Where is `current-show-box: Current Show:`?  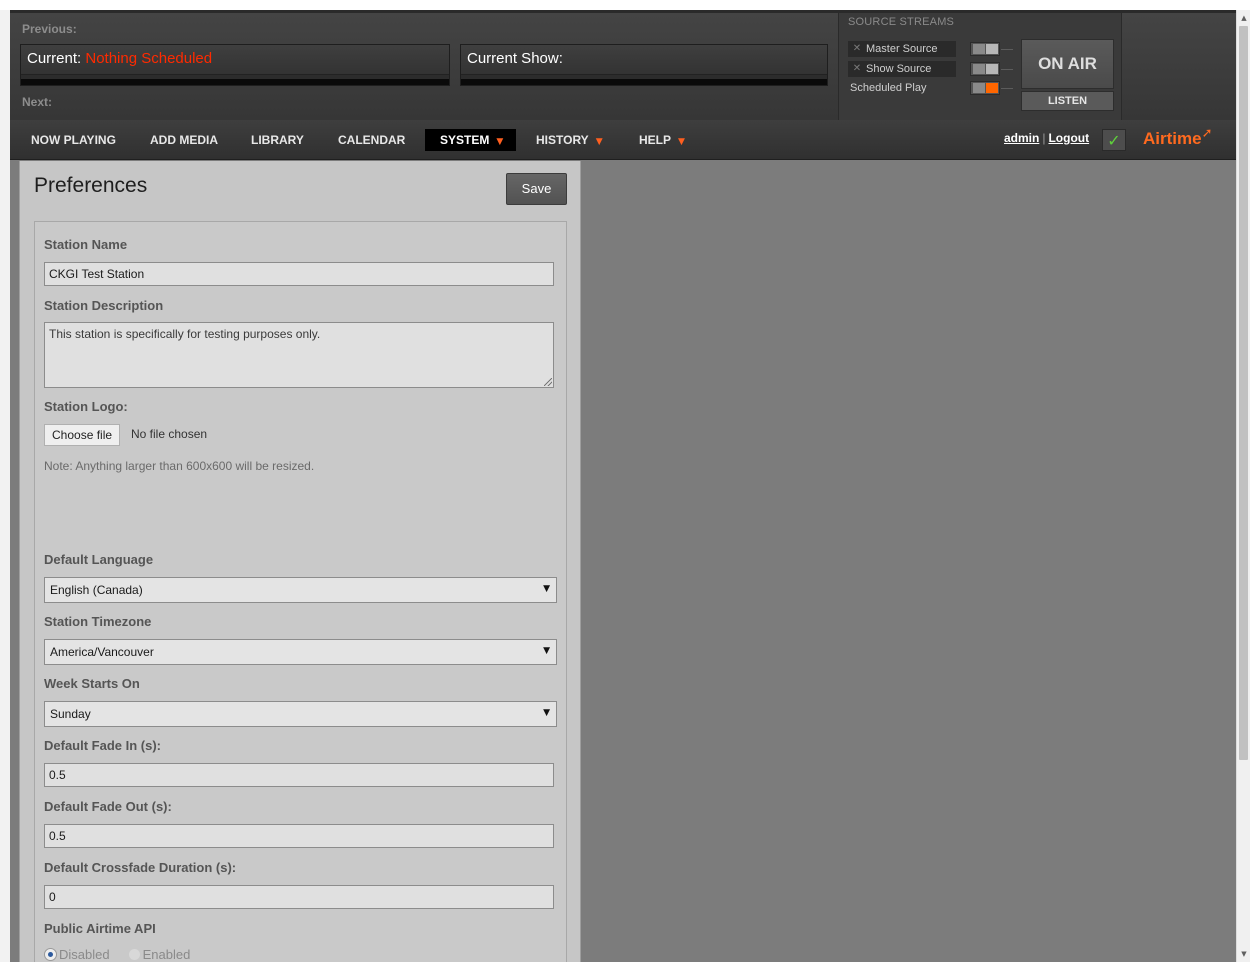 current-show-box: Current Show: is located at coordinates (644, 65).